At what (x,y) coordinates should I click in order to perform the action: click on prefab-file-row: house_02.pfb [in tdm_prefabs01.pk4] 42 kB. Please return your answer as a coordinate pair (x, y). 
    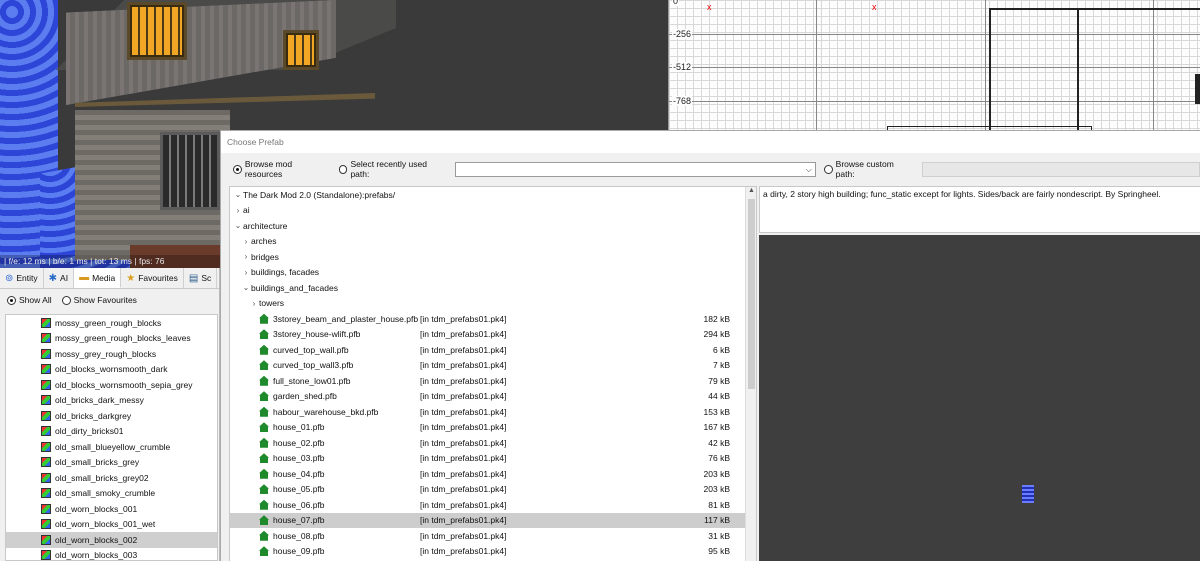
    Looking at the image, I should click on (493, 443).